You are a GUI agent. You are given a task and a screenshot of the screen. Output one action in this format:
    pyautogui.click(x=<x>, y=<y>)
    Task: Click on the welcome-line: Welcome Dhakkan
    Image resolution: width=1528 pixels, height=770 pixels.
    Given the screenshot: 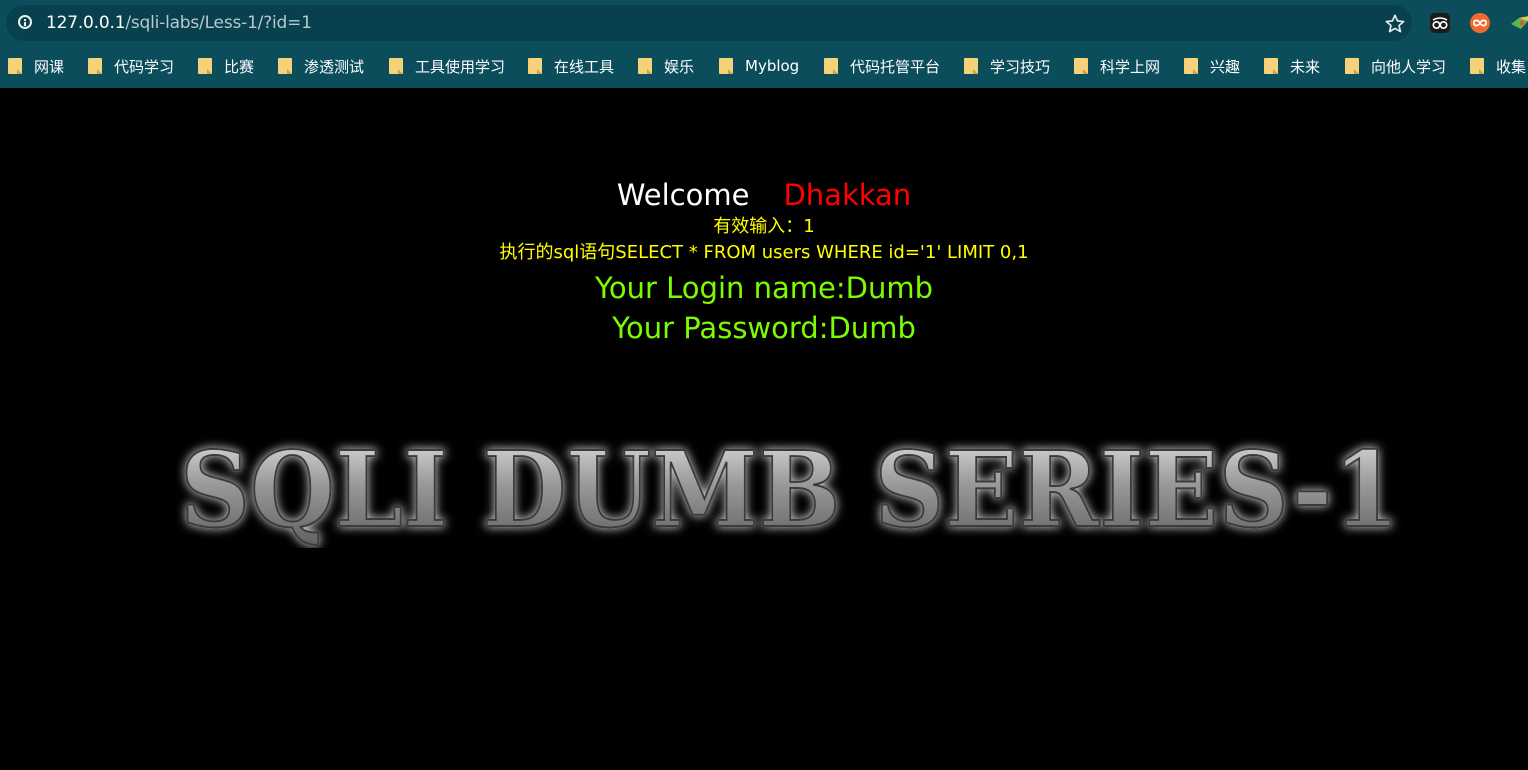 What is the action you would take?
    pyautogui.click(x=764, y=195)
    